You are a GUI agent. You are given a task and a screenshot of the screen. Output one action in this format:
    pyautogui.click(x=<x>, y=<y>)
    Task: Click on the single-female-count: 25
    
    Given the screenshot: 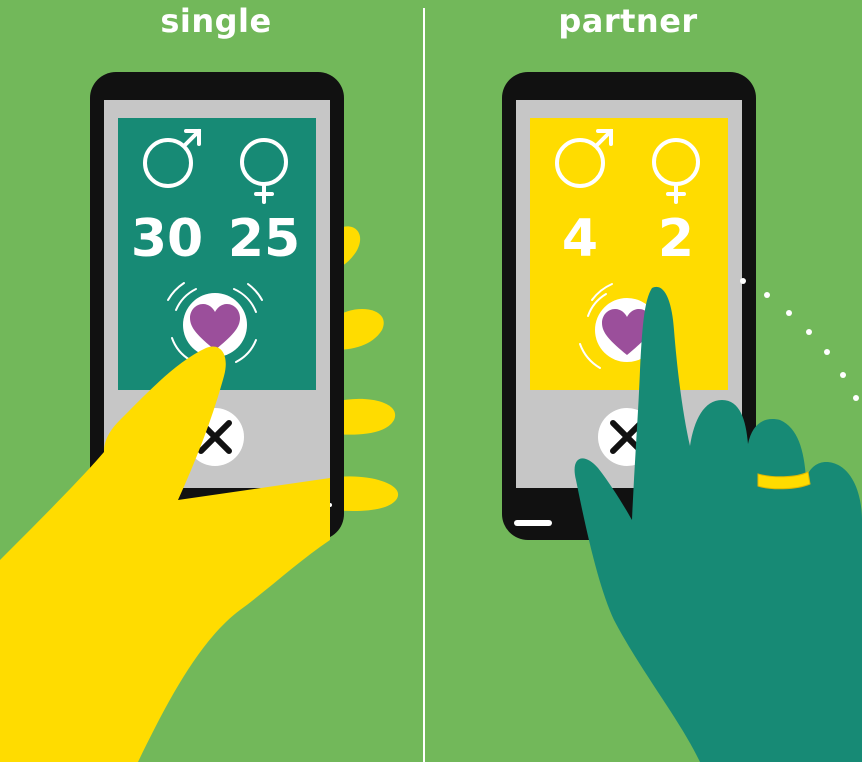 What is the action you would take?
    pyautogui.click(x=264, y=239)
    